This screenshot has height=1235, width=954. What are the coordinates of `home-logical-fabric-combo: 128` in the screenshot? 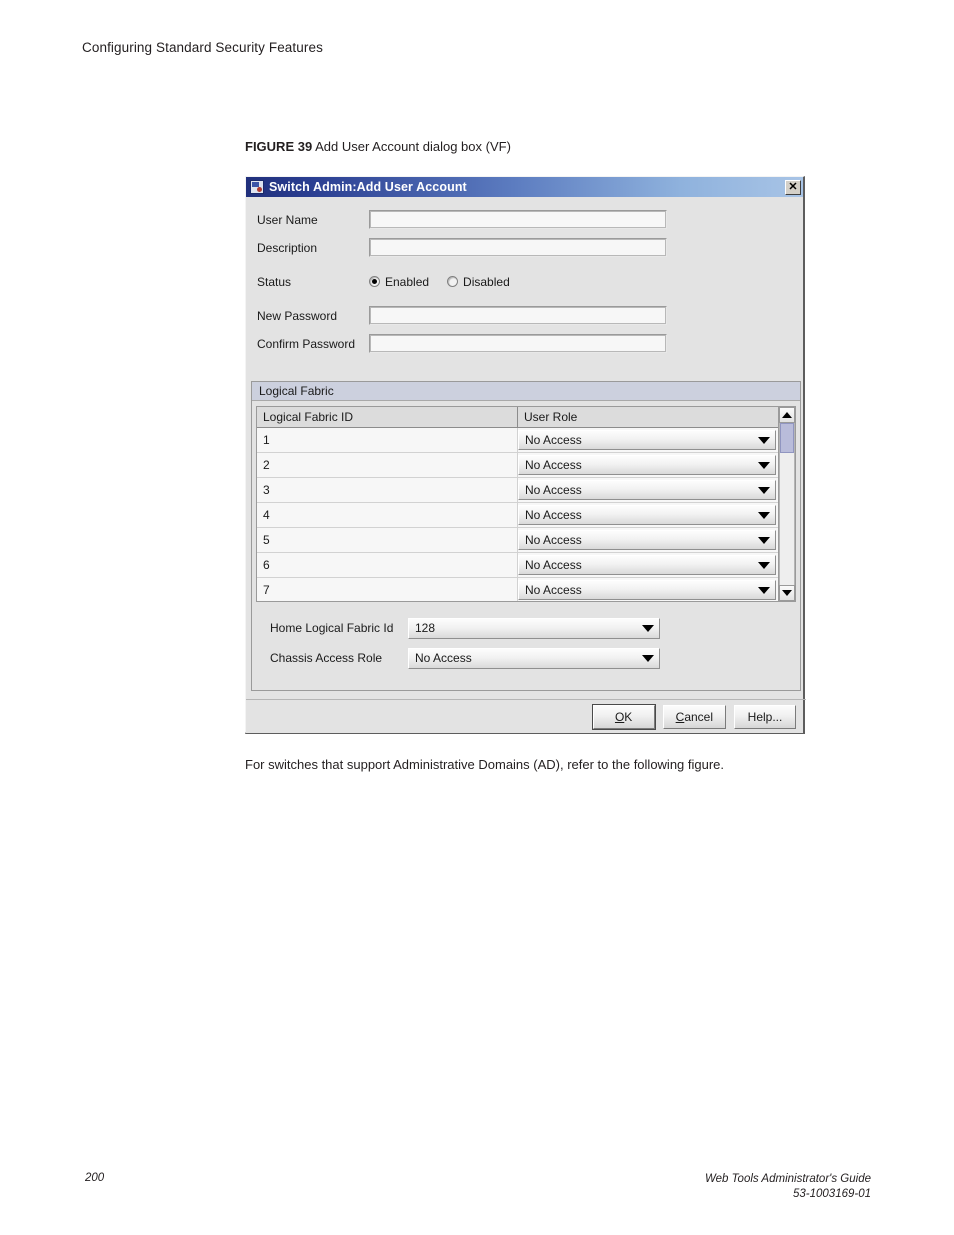 It's located at (534, 628).